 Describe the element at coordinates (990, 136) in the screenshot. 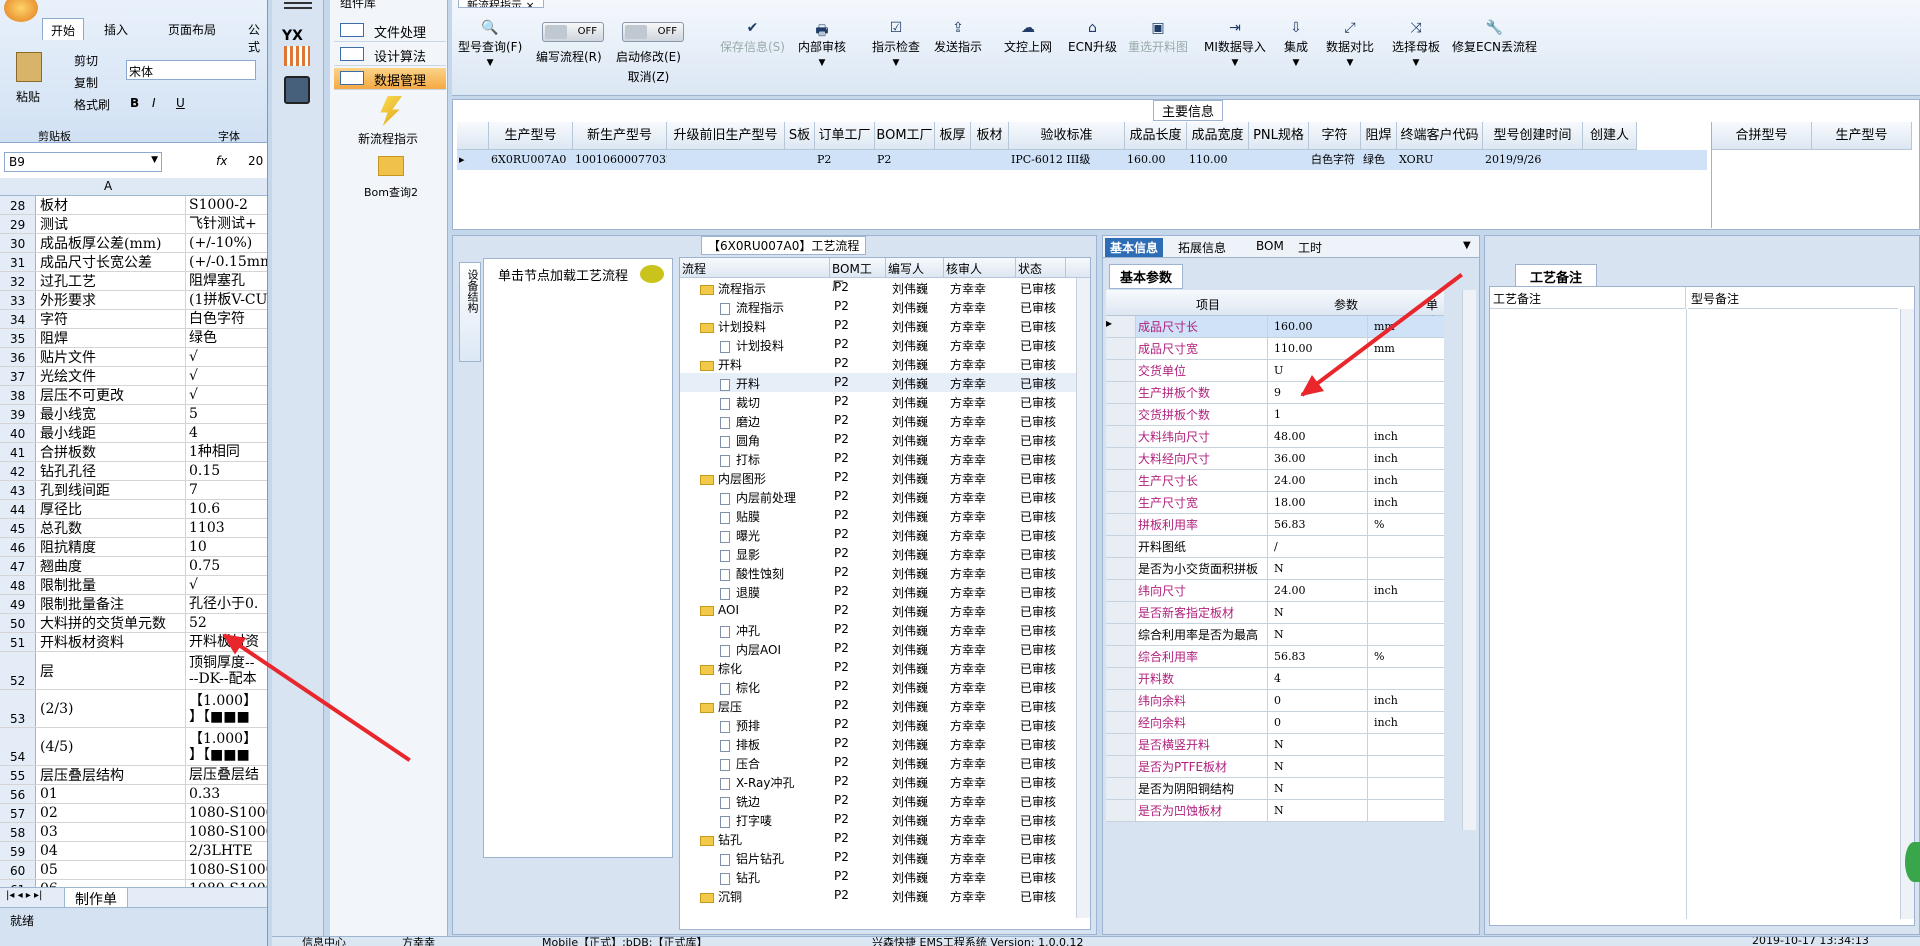

I see `grid-header: 板材` at that location.